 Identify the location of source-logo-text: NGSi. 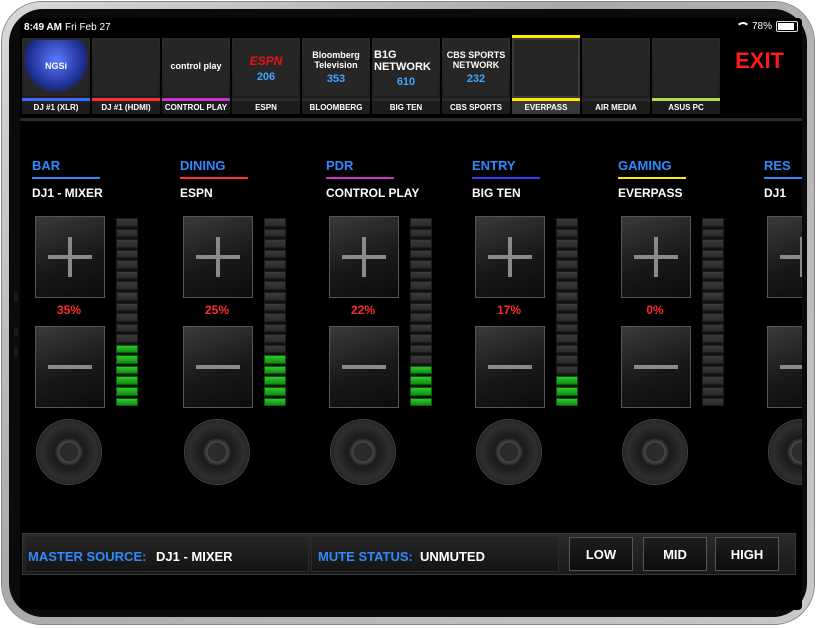
(55, 65).